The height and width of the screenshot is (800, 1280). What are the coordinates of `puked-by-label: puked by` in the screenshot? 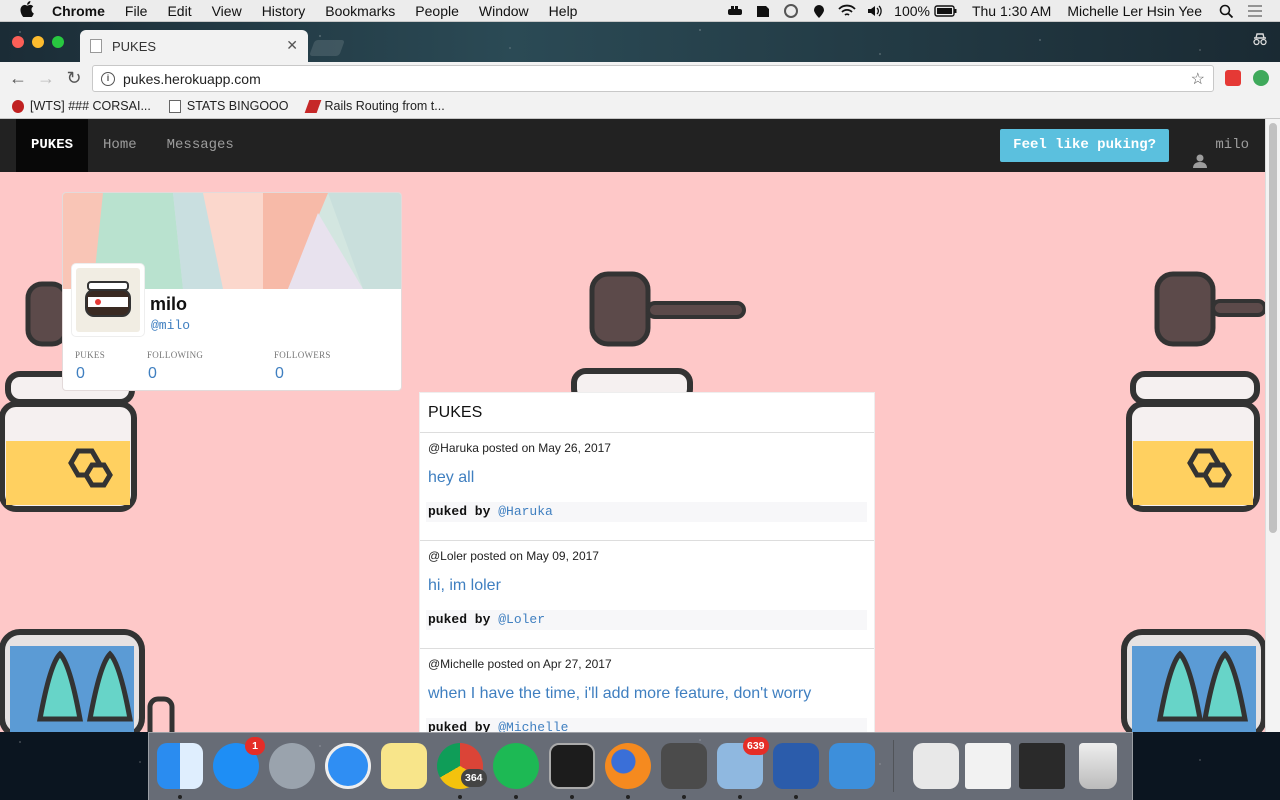 It's located at (463, 619).